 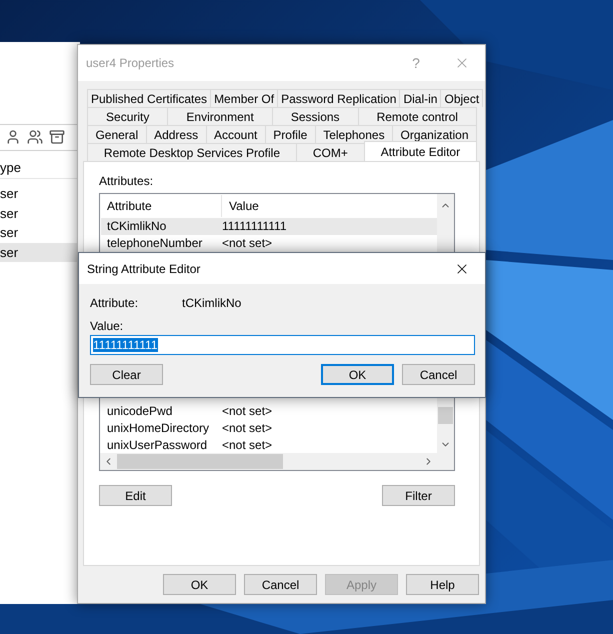 What do you see at coordinates (212, 303) in the screenshot?
I see `attribute-value: tCKimlikNo` at bounding box center [212, 303].